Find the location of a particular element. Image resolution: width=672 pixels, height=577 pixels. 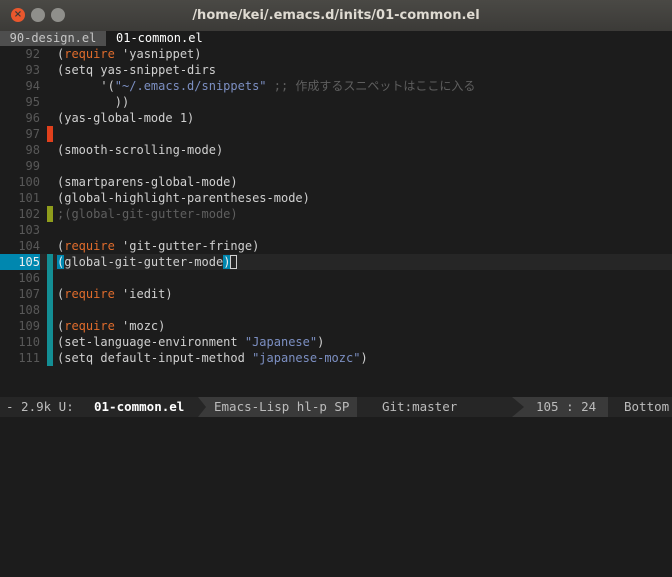

title-bar: × /home/kei/.emacs.d/inits/01-common.el is located at coordinates (336, 16).